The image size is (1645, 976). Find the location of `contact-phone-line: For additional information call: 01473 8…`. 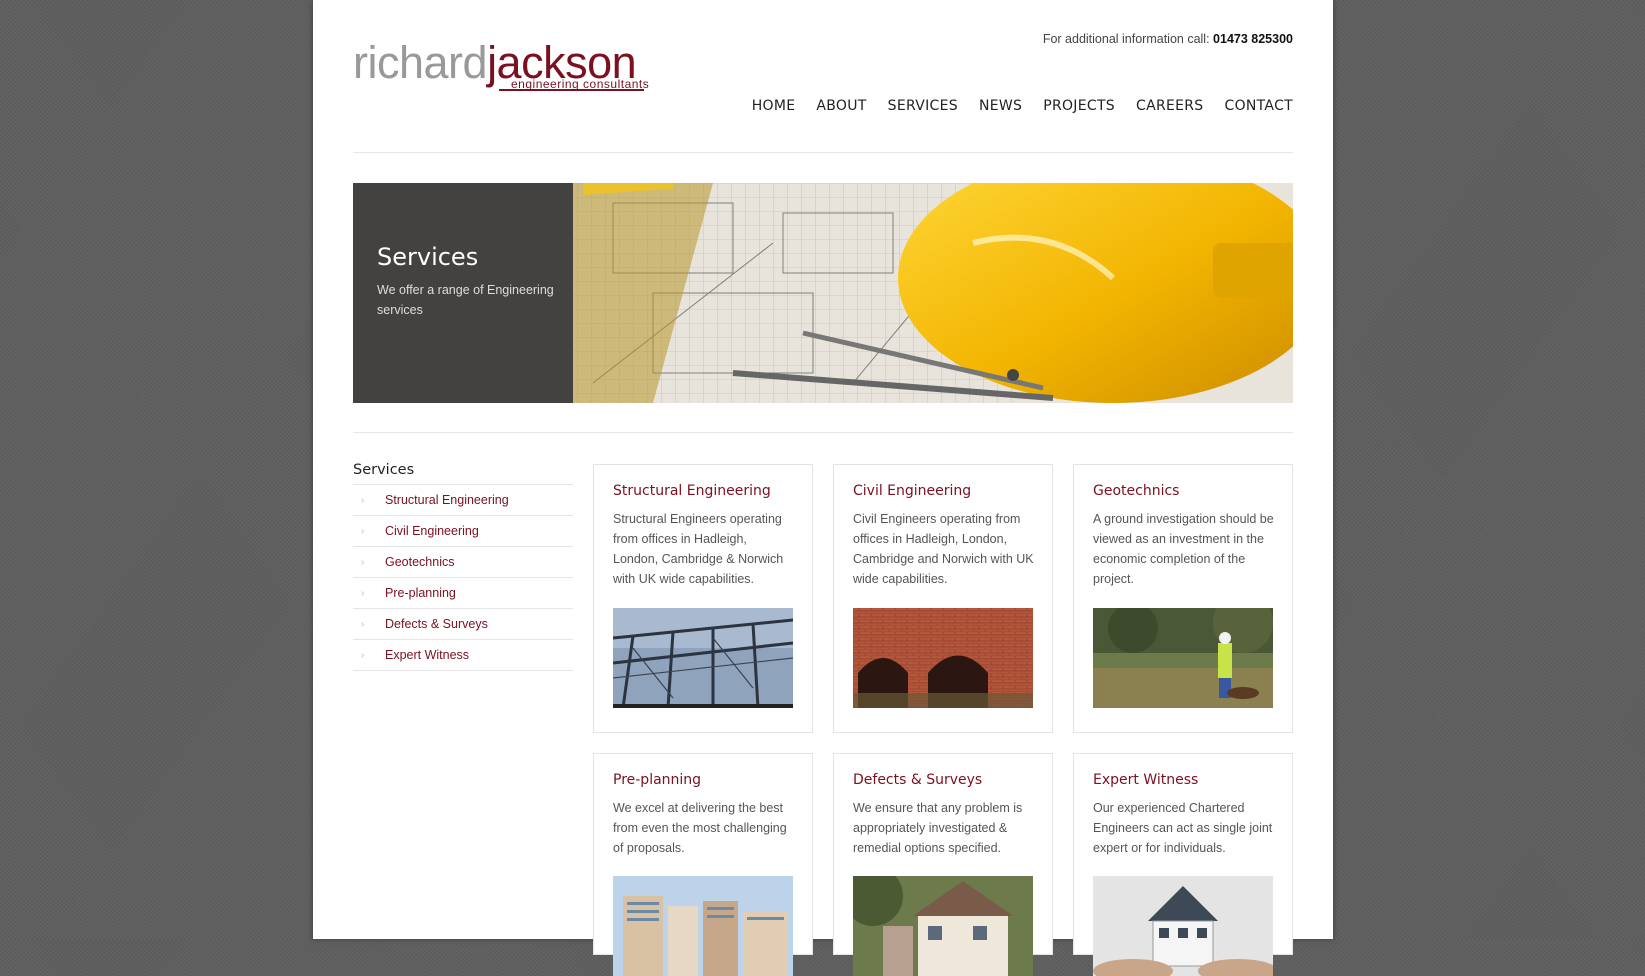

contact-phone-line: For additional information call: 01473 8… is located at coordinates (1168, 39).